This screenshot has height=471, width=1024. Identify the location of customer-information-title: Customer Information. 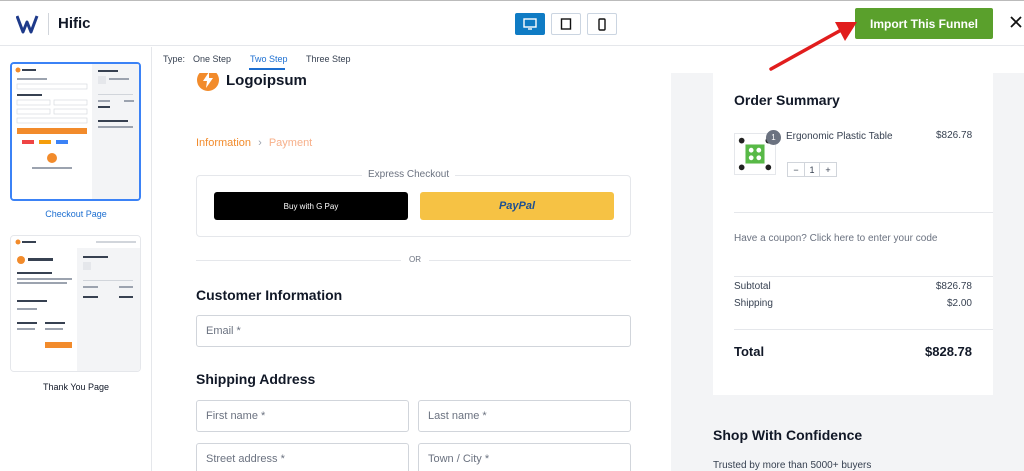
(269, 295).